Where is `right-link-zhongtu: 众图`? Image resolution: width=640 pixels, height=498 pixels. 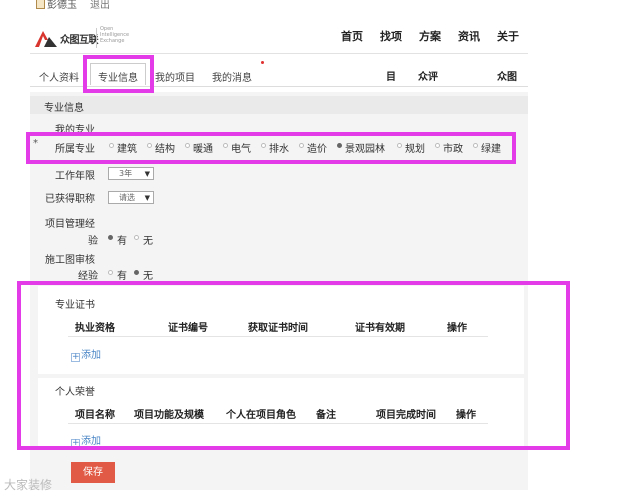 right-link-zhongtu: 众图 is located at coordinates (507, 75).